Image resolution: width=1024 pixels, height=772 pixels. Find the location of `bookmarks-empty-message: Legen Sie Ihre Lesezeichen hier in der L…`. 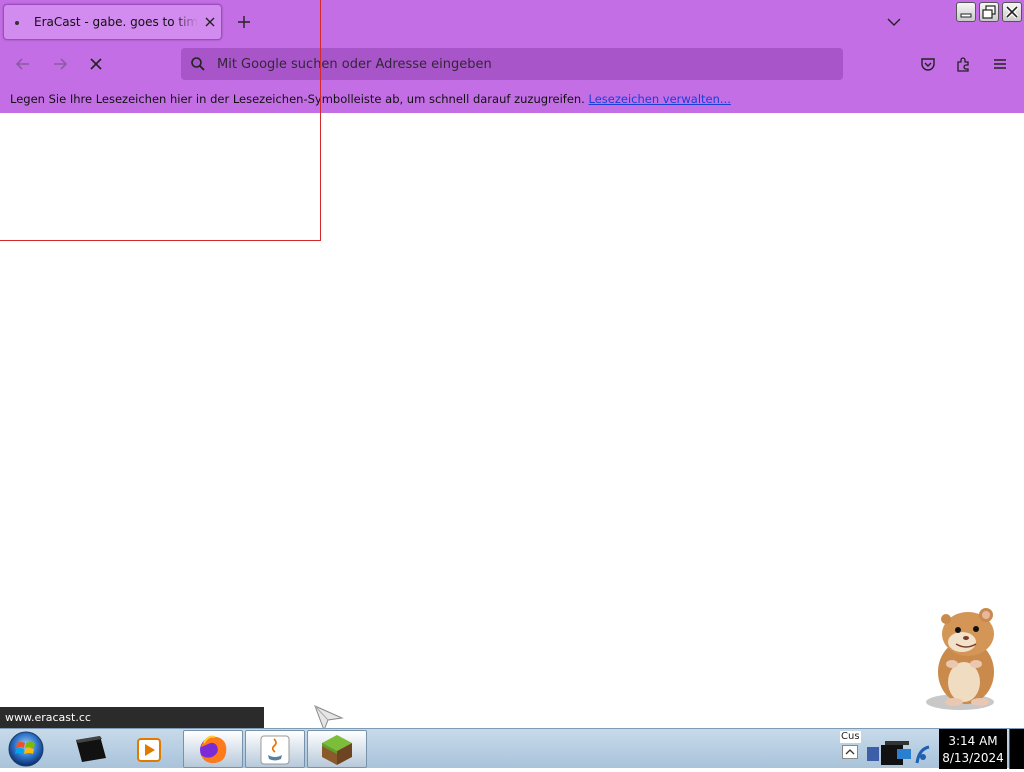

bookmarks-empty-message: Legen Sie Ihre Lesezeichen hier in der L… is located at coordinates (297, 99).